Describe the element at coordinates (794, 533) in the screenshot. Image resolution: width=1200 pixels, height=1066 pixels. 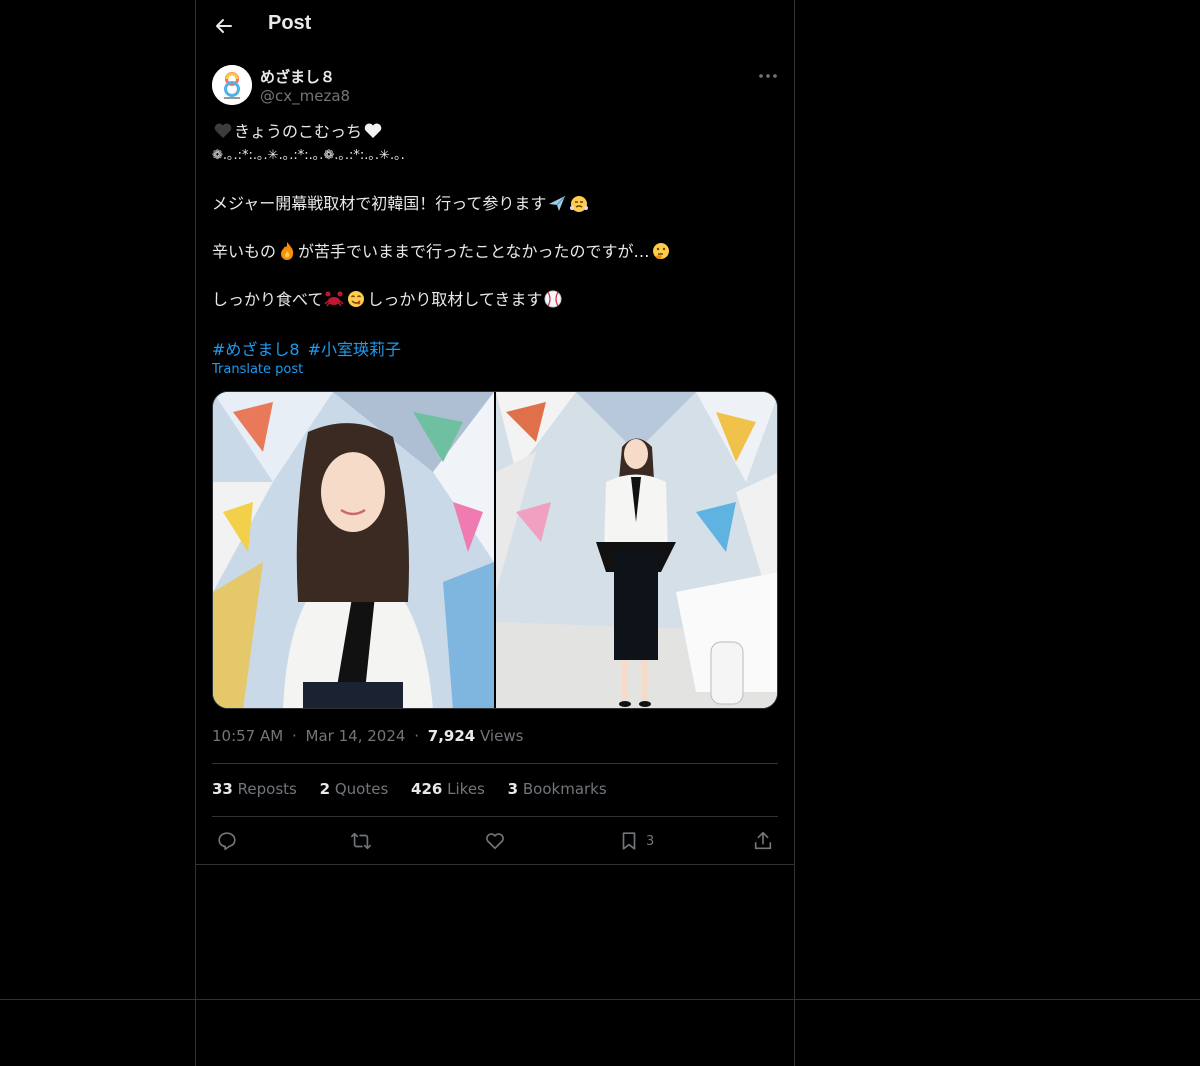
I see `right-column-border` at that location.